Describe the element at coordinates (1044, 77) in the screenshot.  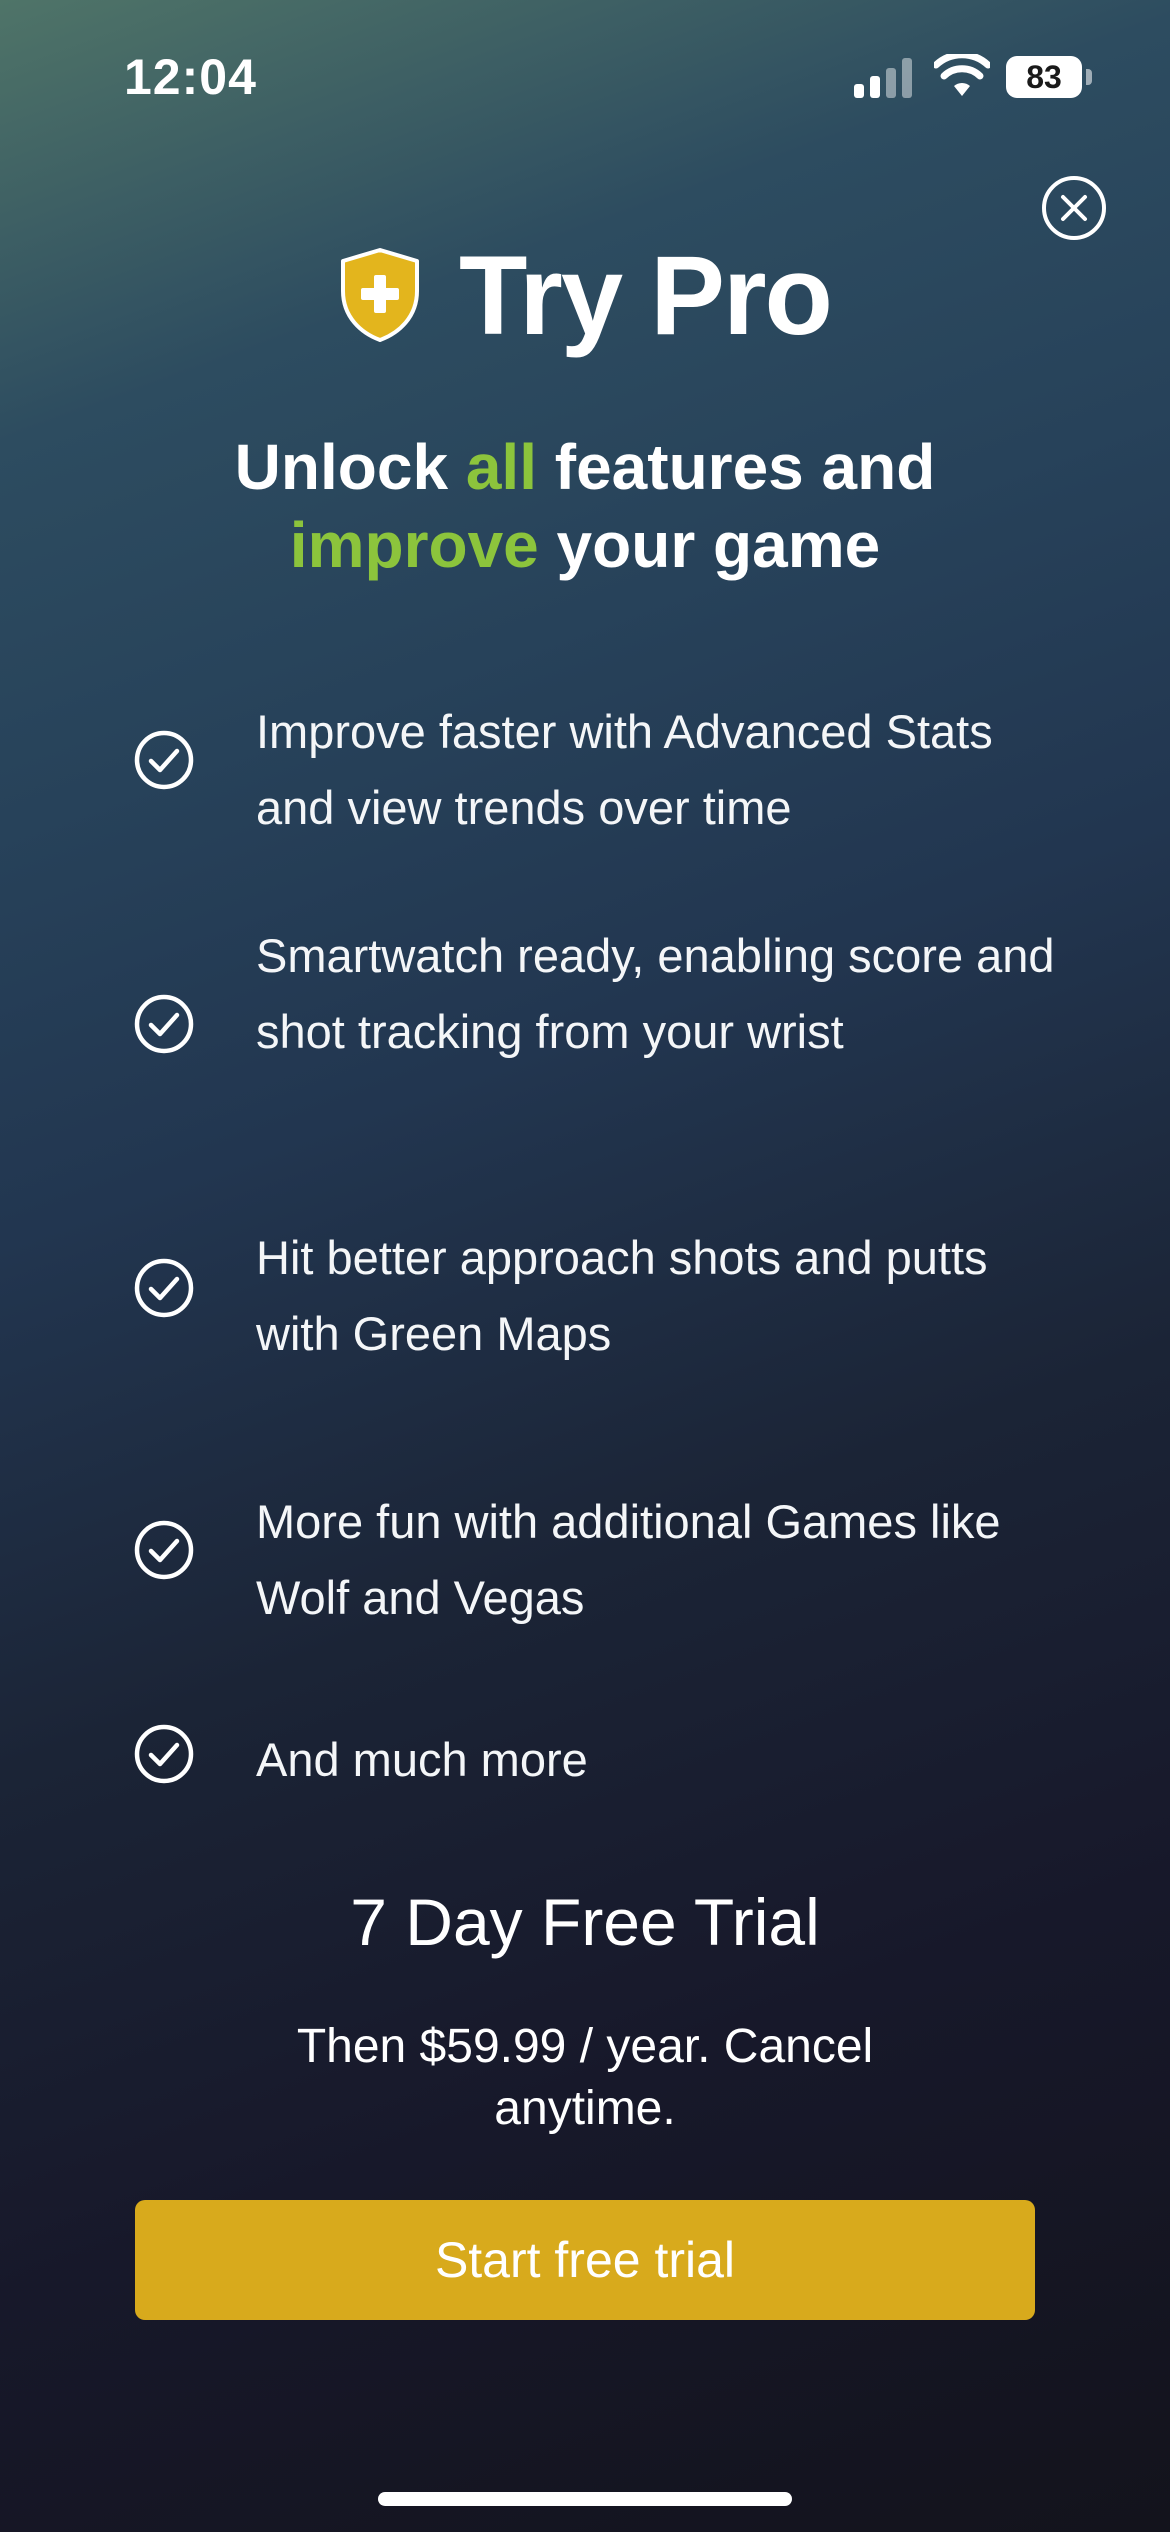
I see `battery-level: 83` at that location.